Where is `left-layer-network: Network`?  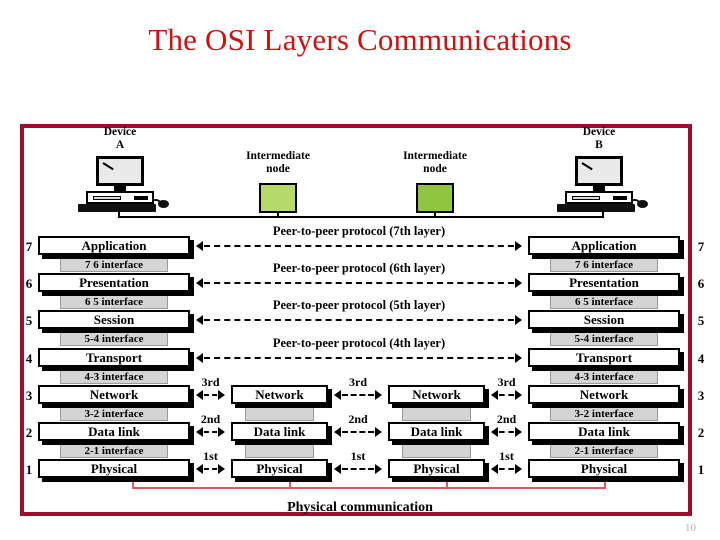
left-layer-network: Network is located at coordinates (114, 394).